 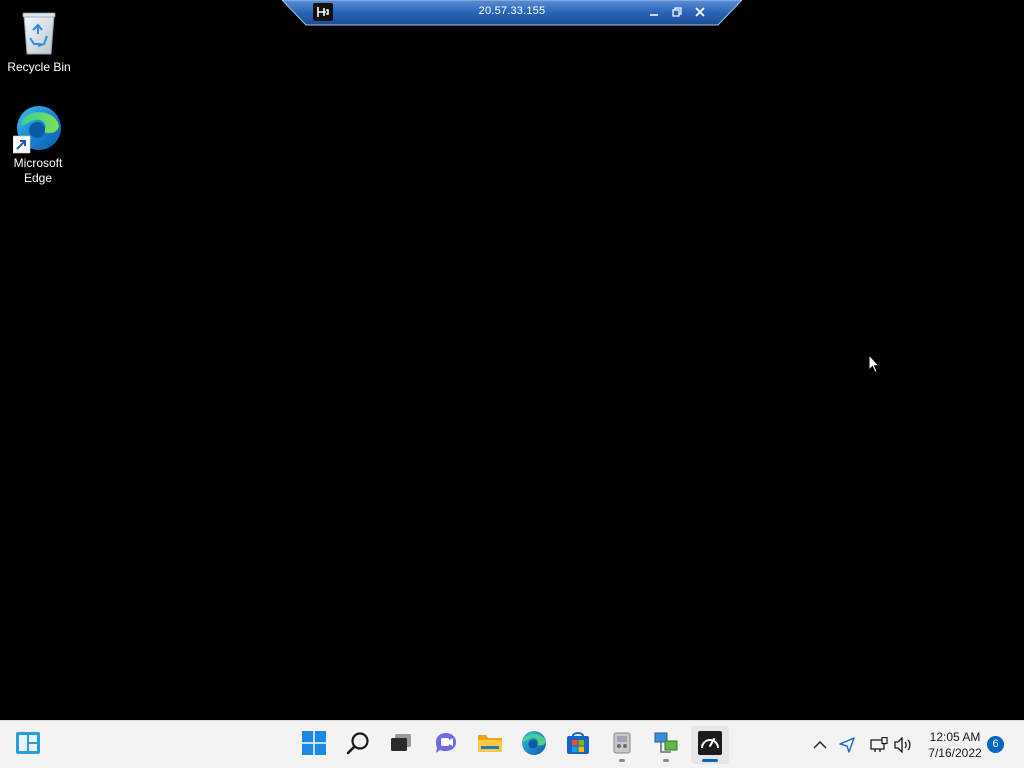 I want to click on speedometer-icon, so click(x=710, y=745).